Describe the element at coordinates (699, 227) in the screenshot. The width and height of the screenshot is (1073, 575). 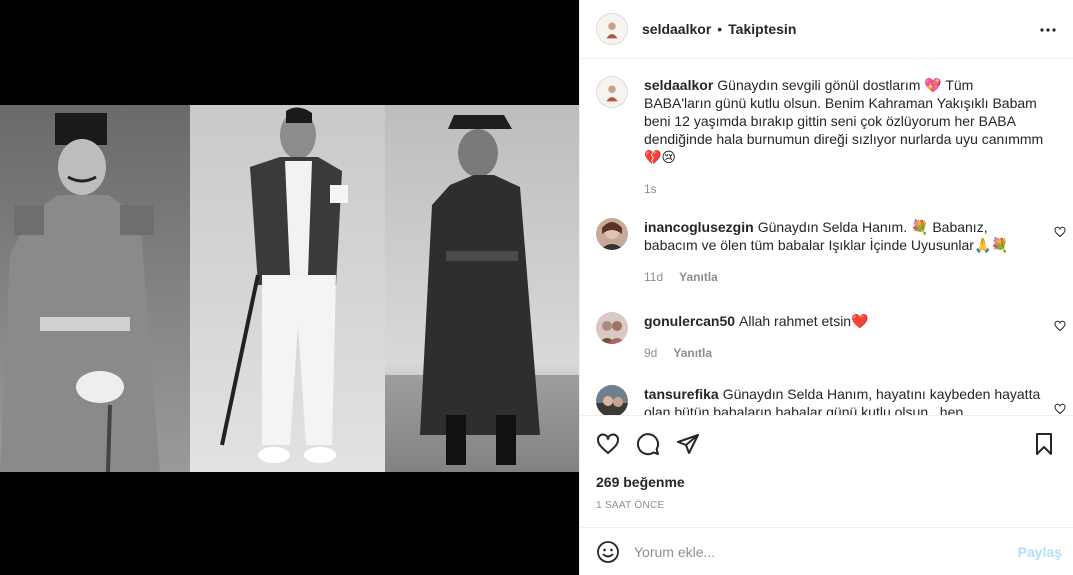
I see `comment-username: inancoglusezgin` at that location.